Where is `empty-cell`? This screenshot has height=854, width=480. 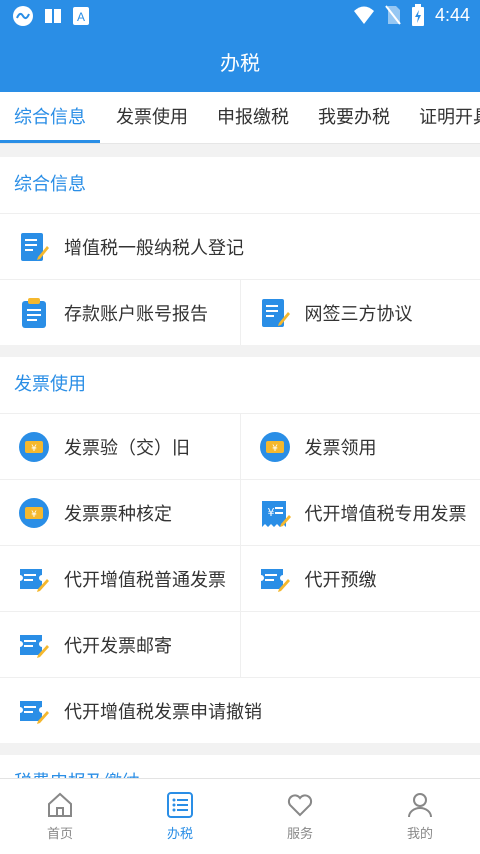 empty-cell is located at coordinates (359, 644).